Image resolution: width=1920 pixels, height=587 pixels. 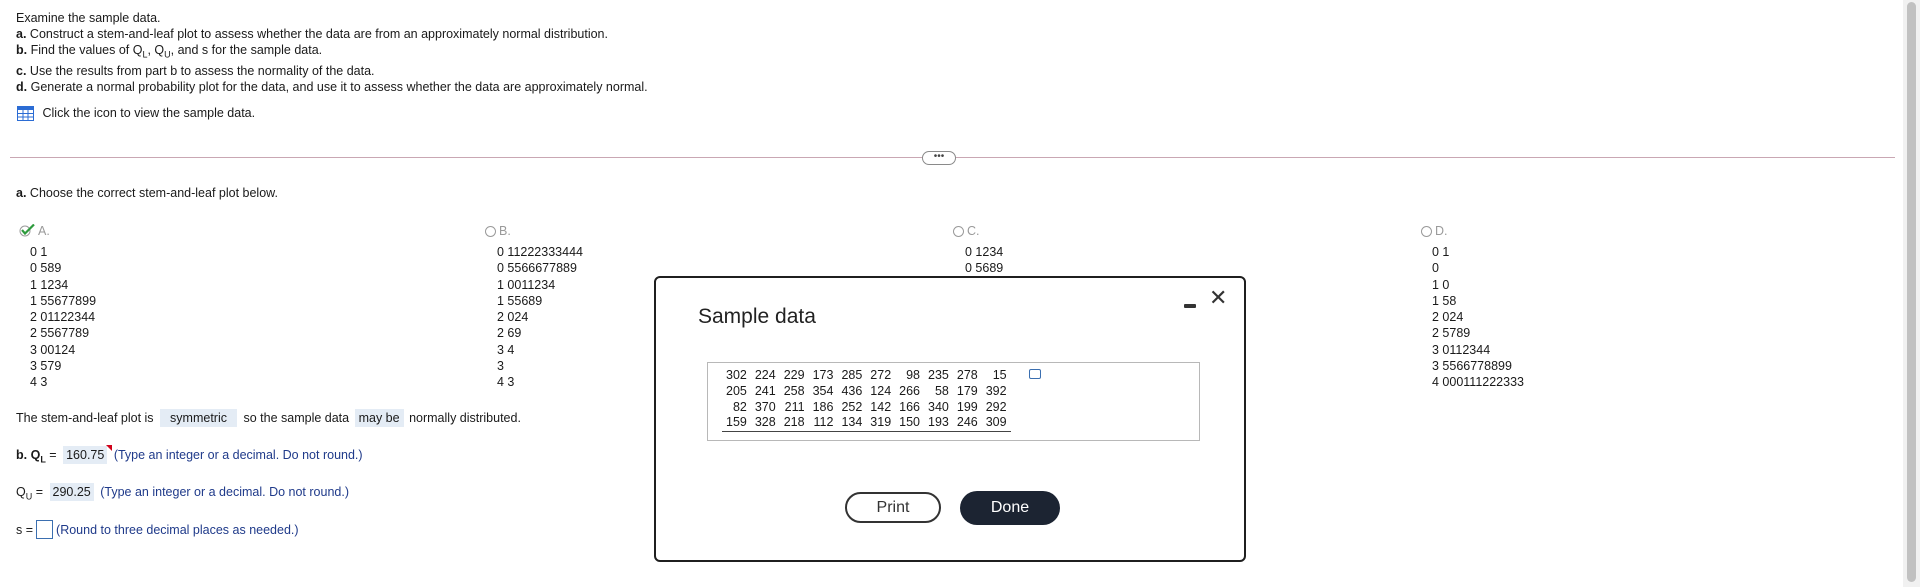 What do you see at coordinates (25, 530) in the screenshot?
I see `s-label: s =` at bounding box center [25, 530].